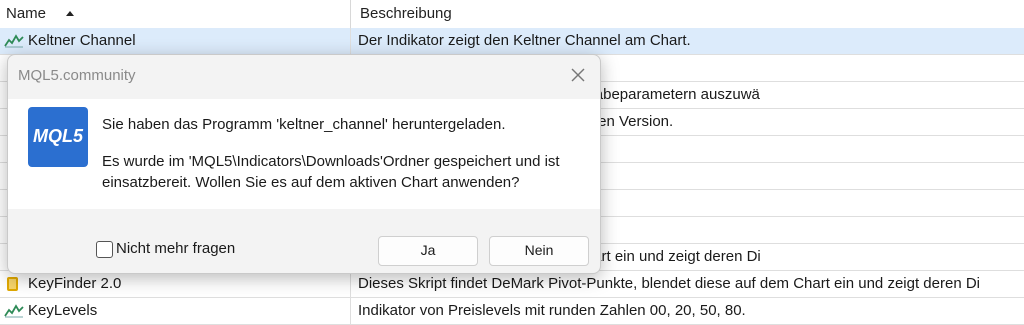  Describe the element at coordinates (26, 13) in the screenshot. I see `column-header-name: Name` at that location.